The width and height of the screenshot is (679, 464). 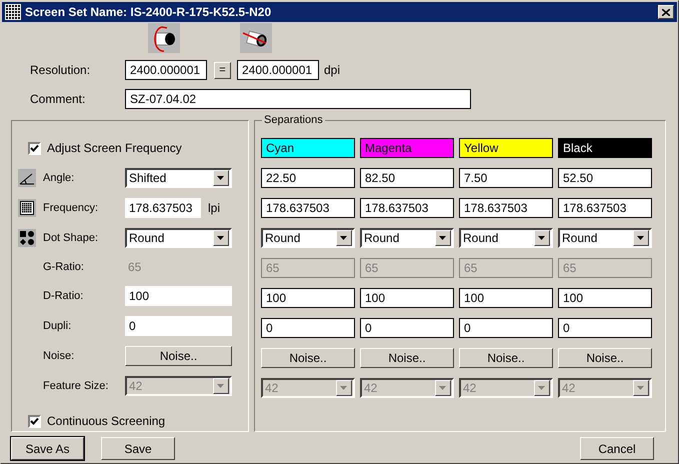 I want to click on app-icon, so click(x=13, y=12).